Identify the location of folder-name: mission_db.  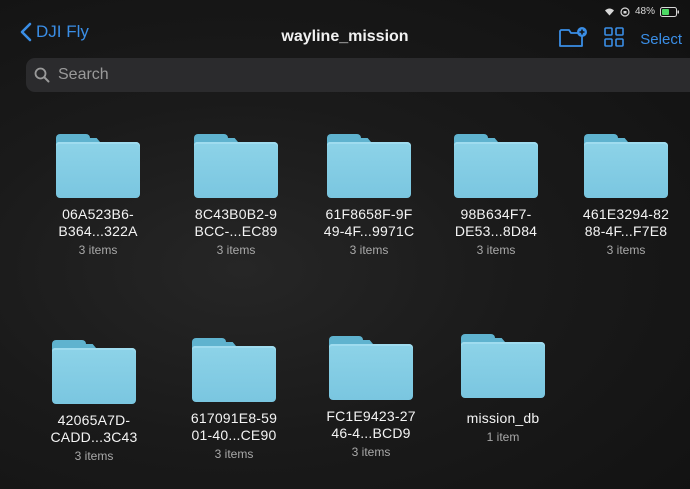
(503, 418).